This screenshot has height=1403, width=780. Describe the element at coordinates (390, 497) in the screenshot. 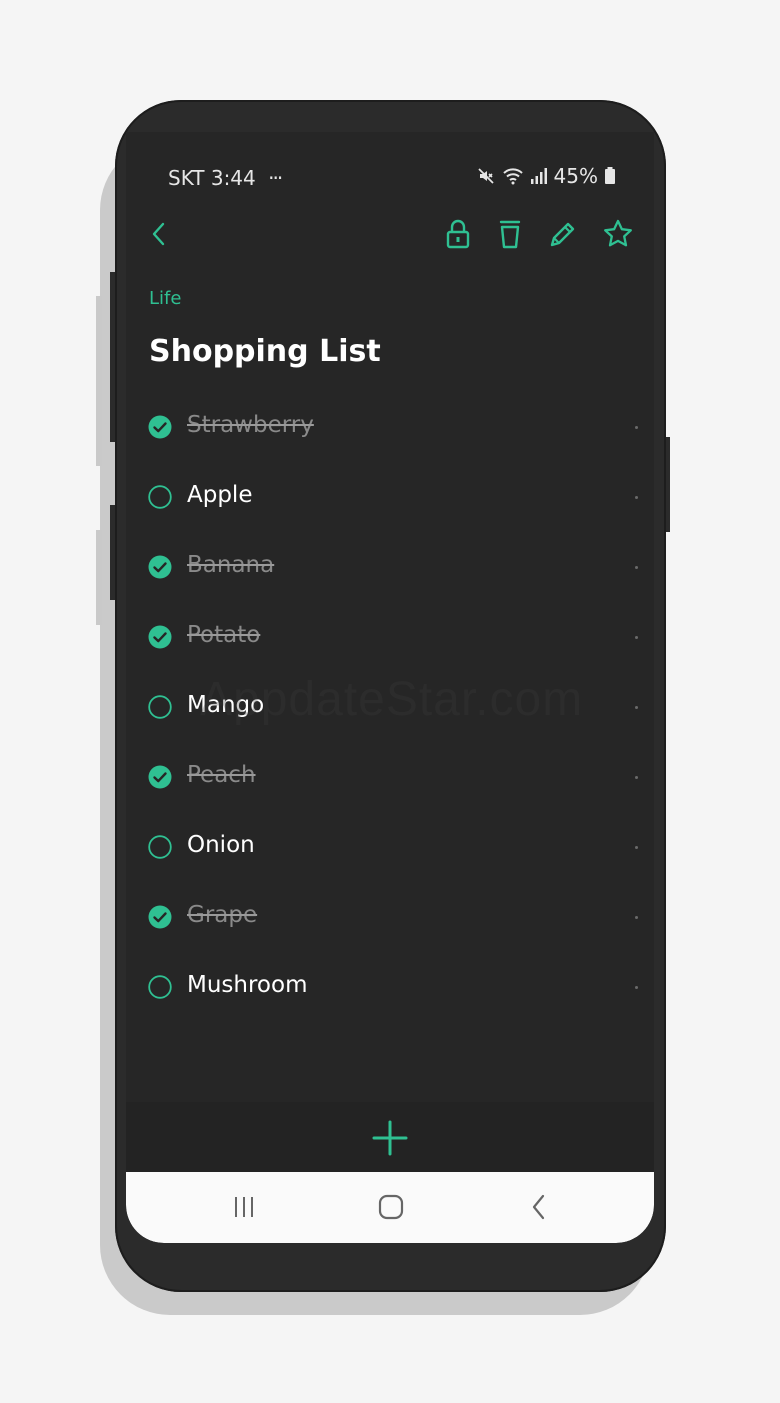

I see `list-item: Apple` at that location.